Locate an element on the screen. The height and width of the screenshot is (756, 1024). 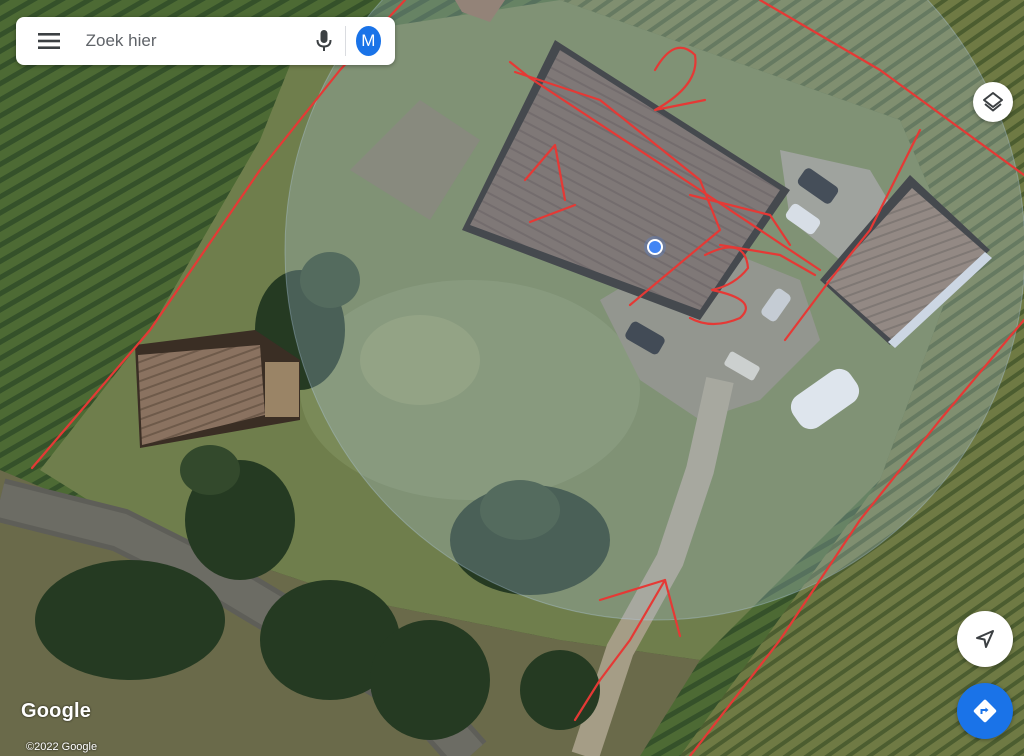
menu-button is located at coordinates (49, 41).